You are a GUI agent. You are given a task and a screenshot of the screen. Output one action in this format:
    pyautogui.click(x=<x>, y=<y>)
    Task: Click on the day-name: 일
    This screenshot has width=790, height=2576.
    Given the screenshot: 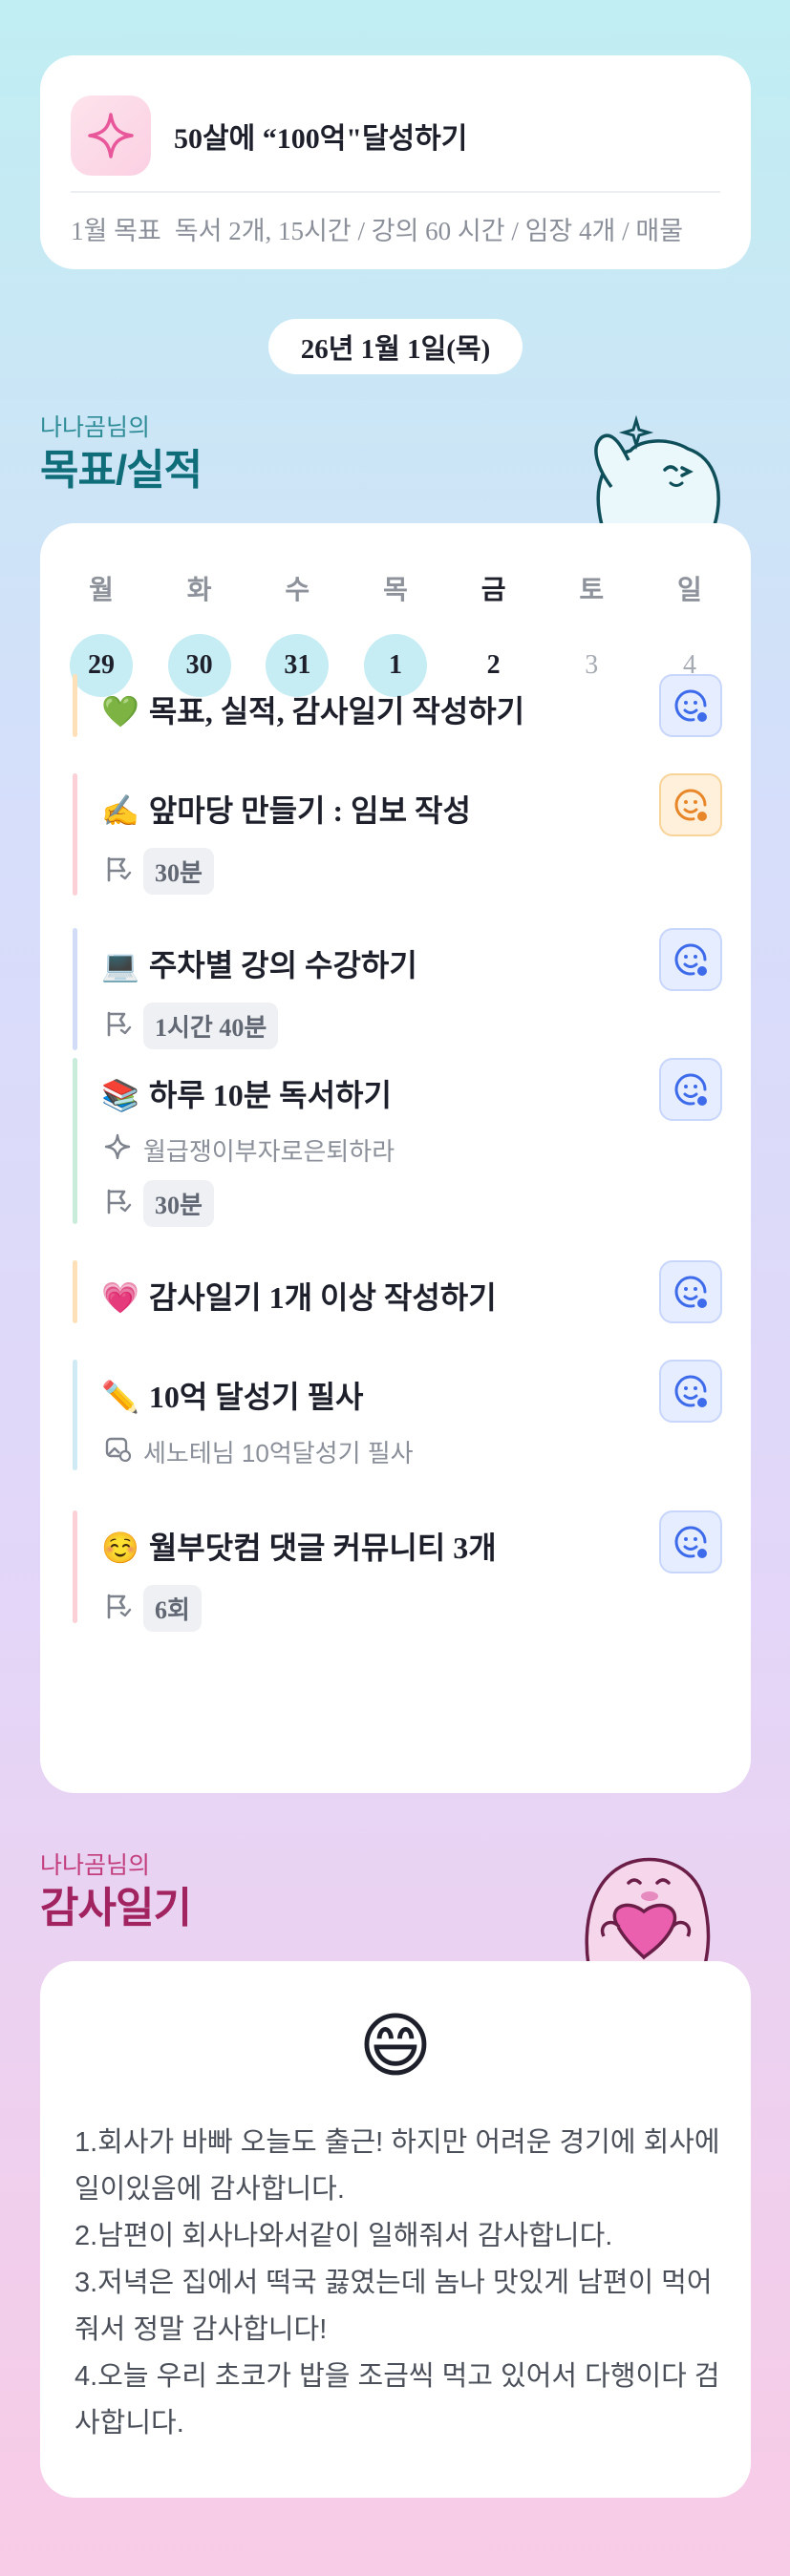 What is the action you would take?
    pyautogui.click(x=689, y=589)
    